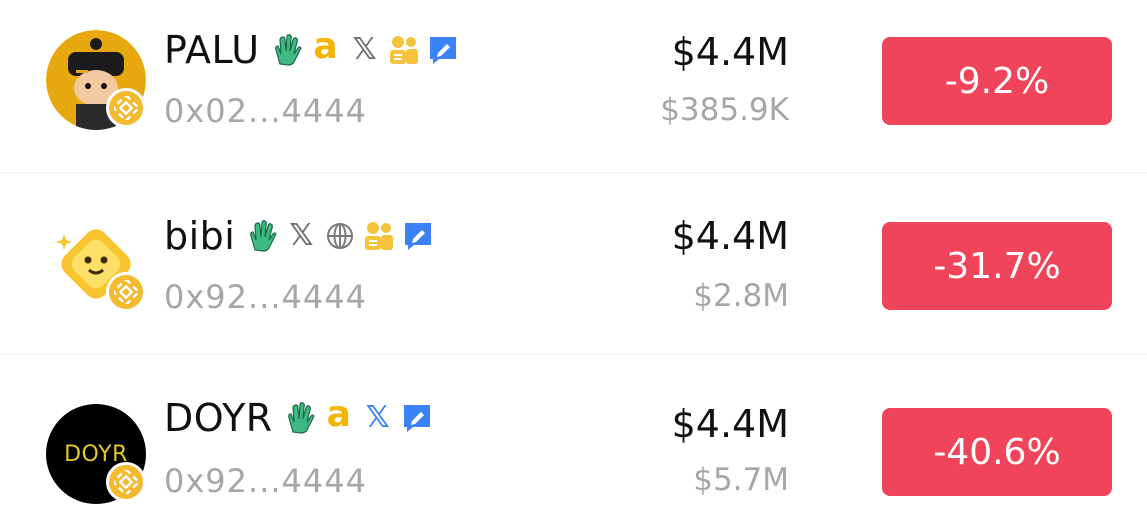  What do you see at coordinates (741, 480) in the screenshot?
I see `volume-value: $5.7M` at bounding box center [741, 480].